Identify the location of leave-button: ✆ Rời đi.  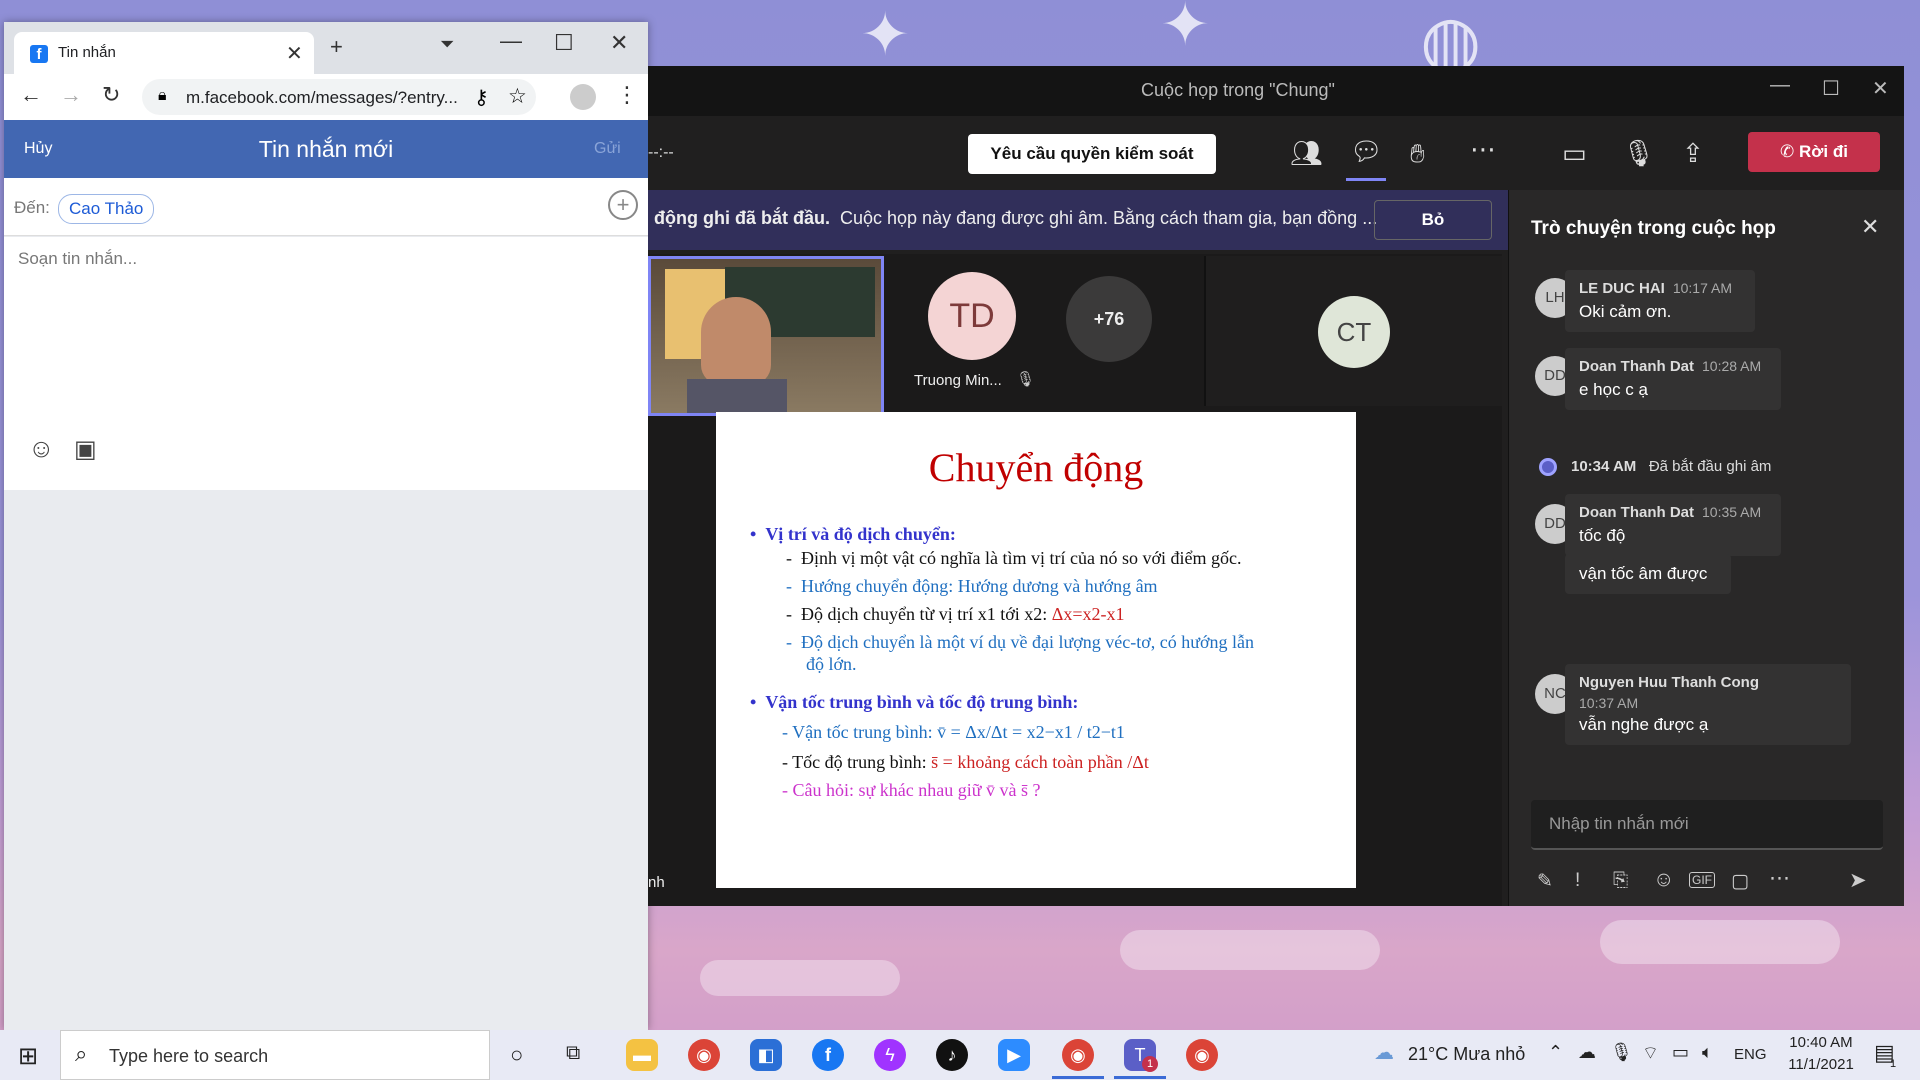
(1814, 152).